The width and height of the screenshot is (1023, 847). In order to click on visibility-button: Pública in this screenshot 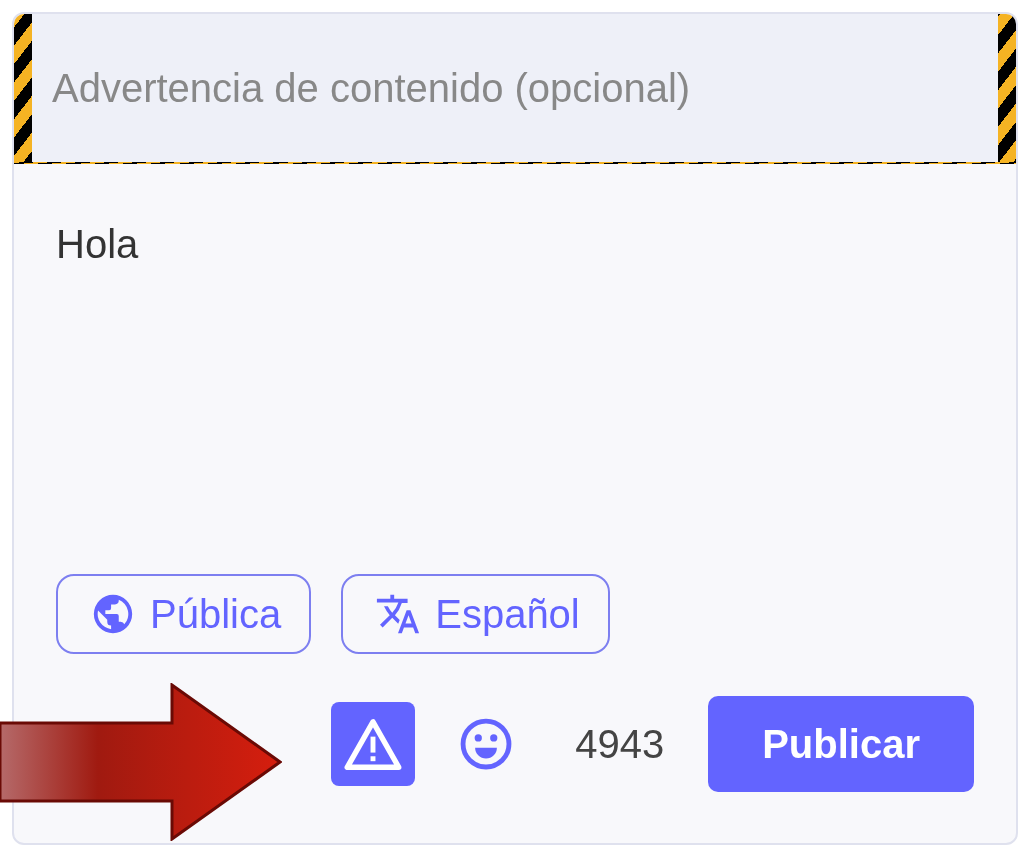, I will do `click(184, 614)`.